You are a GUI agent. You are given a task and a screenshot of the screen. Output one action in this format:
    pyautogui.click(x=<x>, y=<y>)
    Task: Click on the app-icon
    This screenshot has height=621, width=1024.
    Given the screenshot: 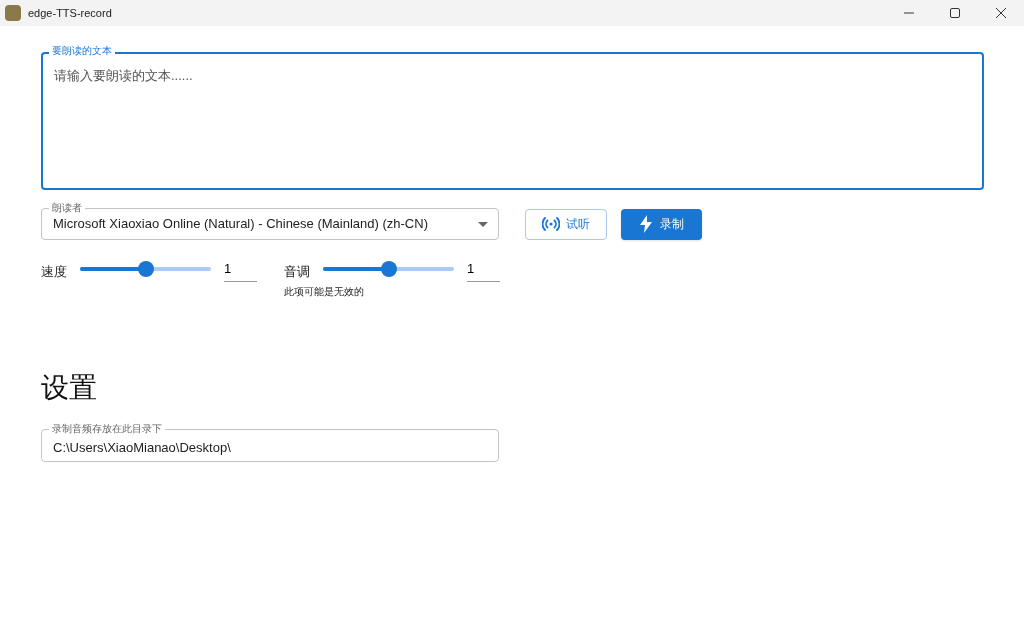 What is the action you would take?
    pyautogui.click(x=13, y=13)
    